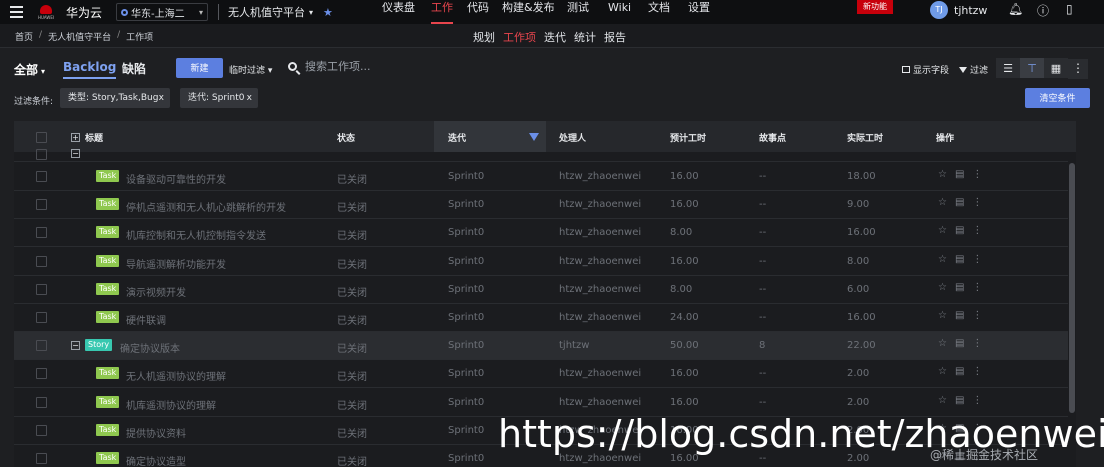 This screenshot has width=1104, height=467. I want to click on work-item-title: 无人机遥测协议的理解, so click(176, 375).